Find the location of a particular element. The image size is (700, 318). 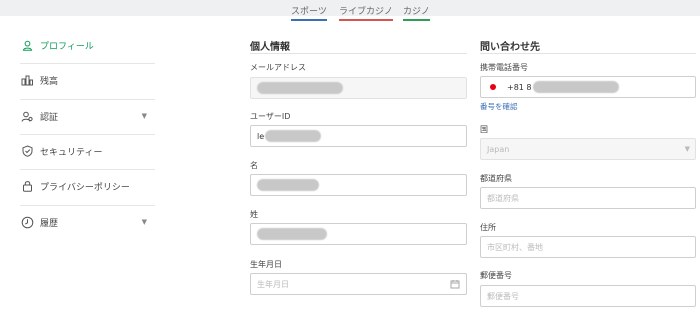

postal-placeholder: 郵便番号 is located at coordinates (503, 296).